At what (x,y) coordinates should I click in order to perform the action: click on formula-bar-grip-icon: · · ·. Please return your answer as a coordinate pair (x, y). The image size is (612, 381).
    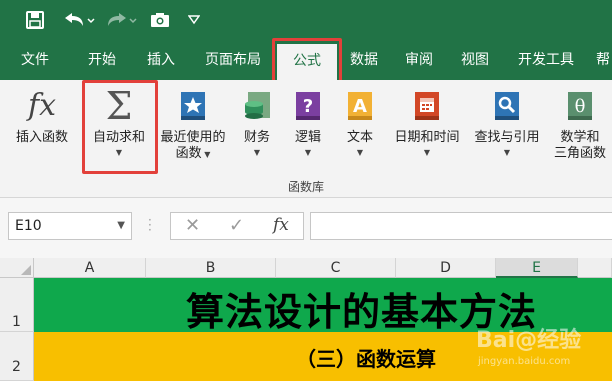
    Looking at the image, I should click on (150, 225).